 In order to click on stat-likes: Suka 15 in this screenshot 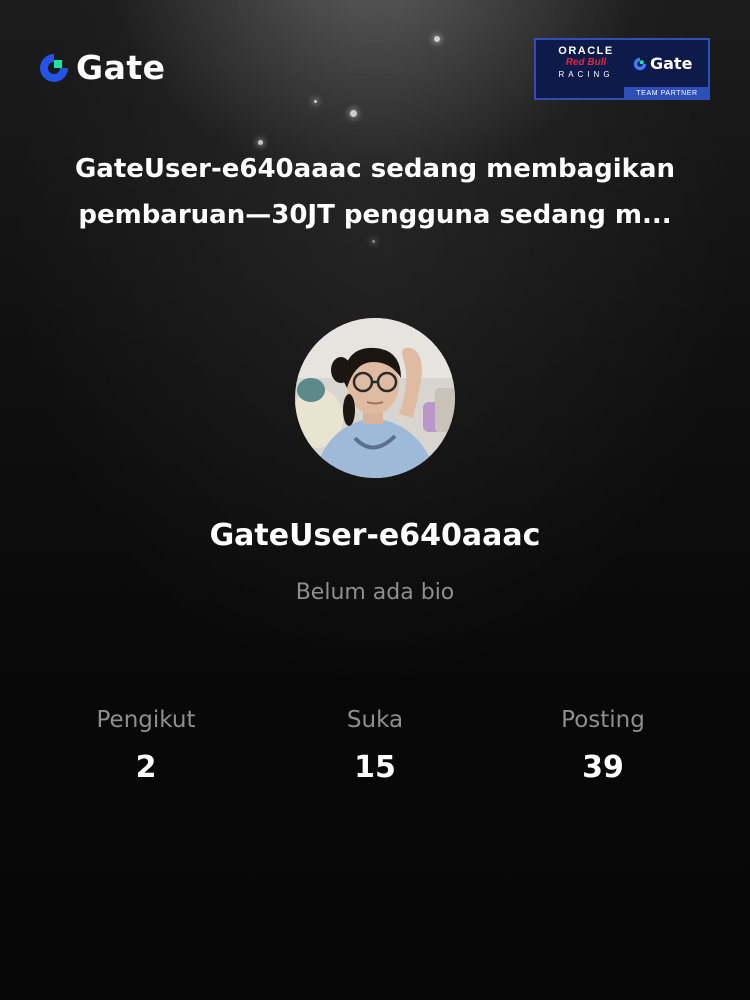, I will do `click(375, 745)`.